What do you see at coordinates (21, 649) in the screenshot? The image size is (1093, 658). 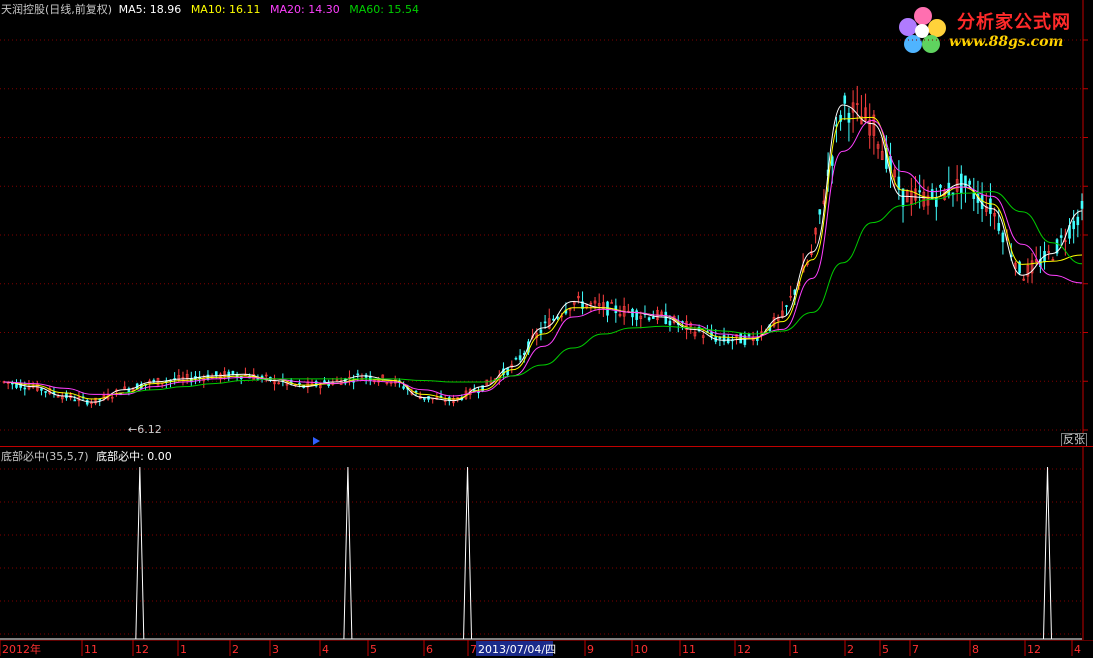 I see `date-label: 2012年` at bounding box center [21, 649].